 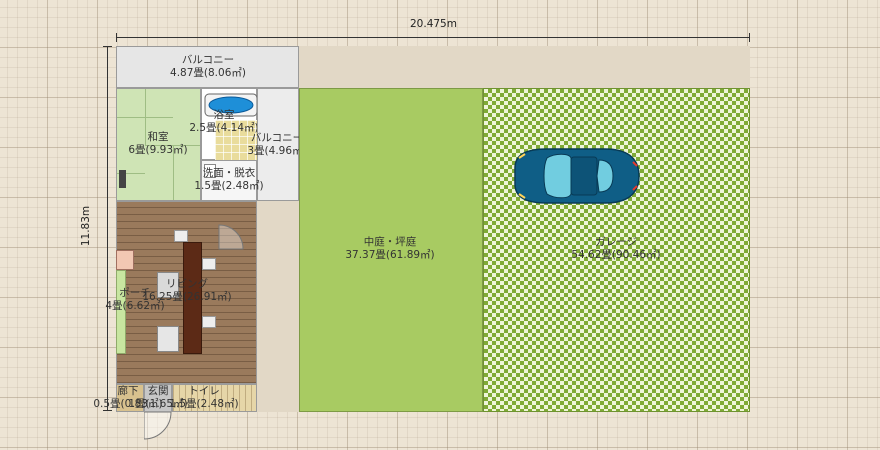 What do you see at coordinates (390, 255) in the screenshot?
I see `nakaniwa-area: 37.37畳(61.89㎡)` at bounding box center [390, 255].